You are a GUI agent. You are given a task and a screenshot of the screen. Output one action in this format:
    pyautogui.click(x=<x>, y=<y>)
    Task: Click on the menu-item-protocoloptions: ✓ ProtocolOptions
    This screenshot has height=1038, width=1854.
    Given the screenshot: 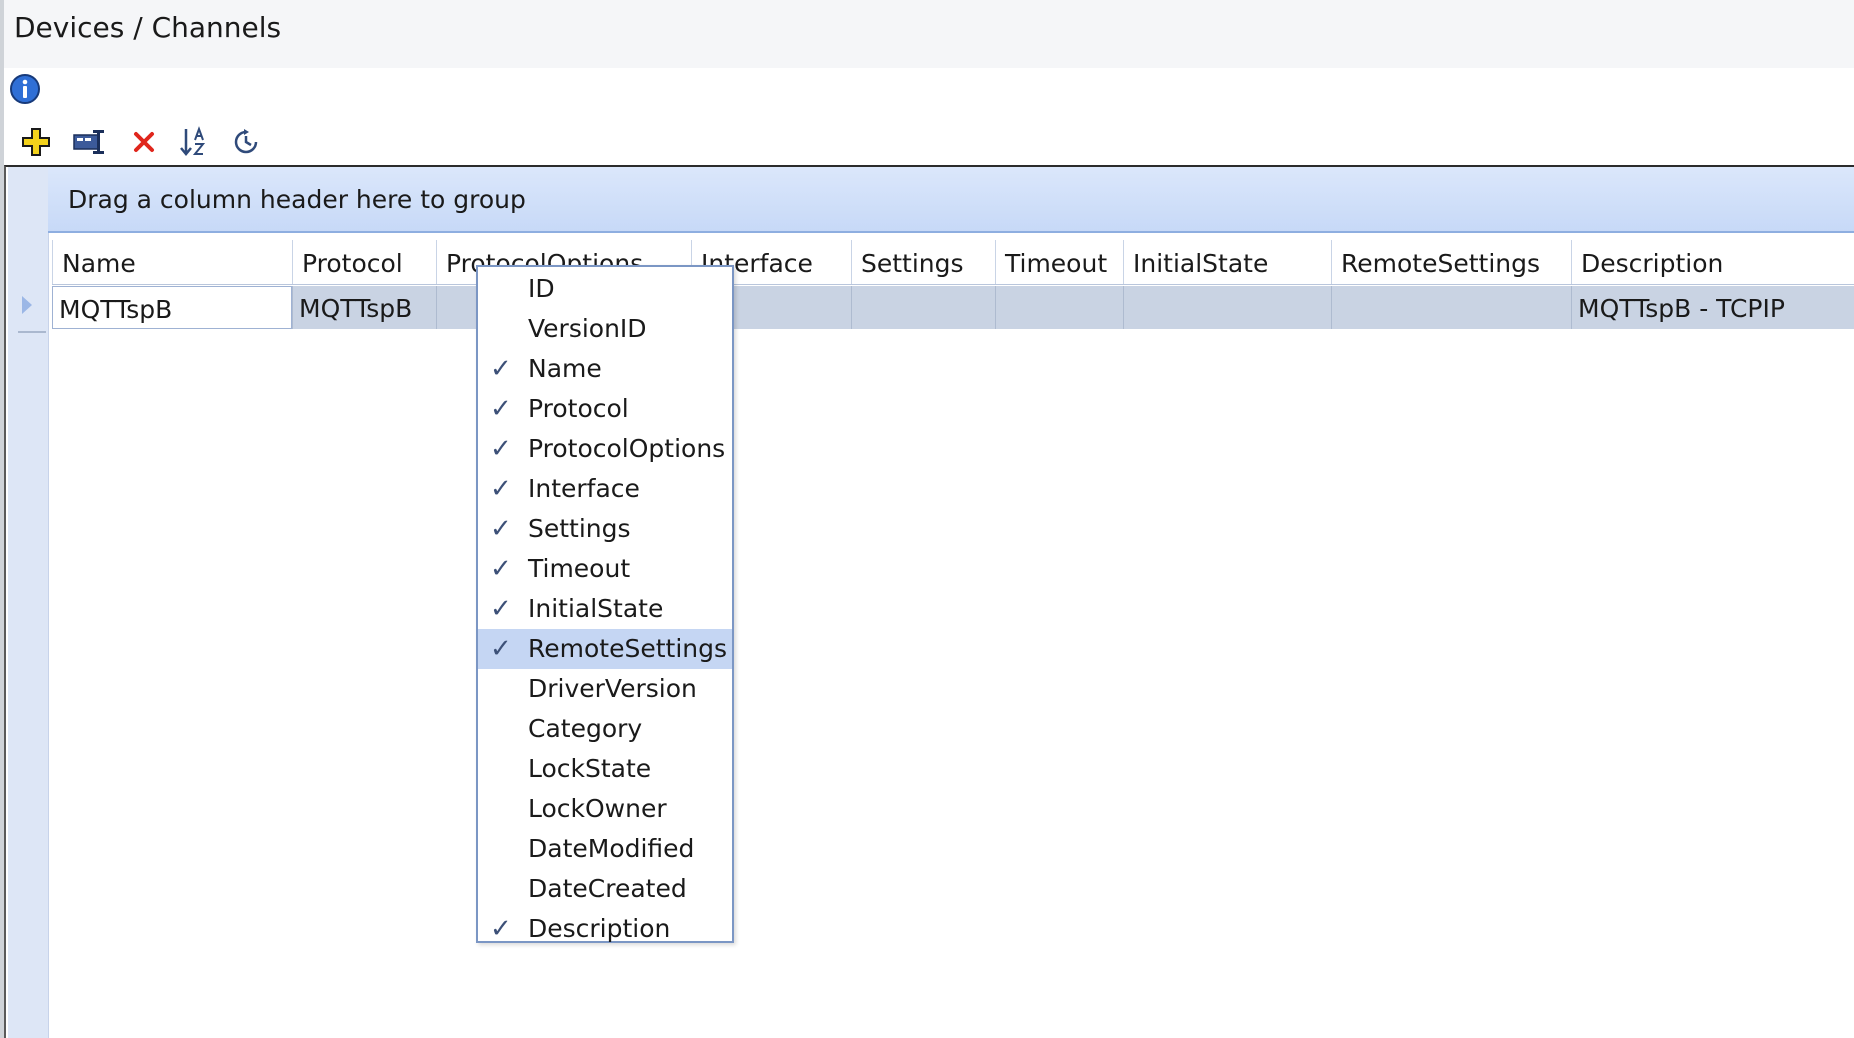 What is the action you would take?
    pyautogui.click(x=605, y=449)
    